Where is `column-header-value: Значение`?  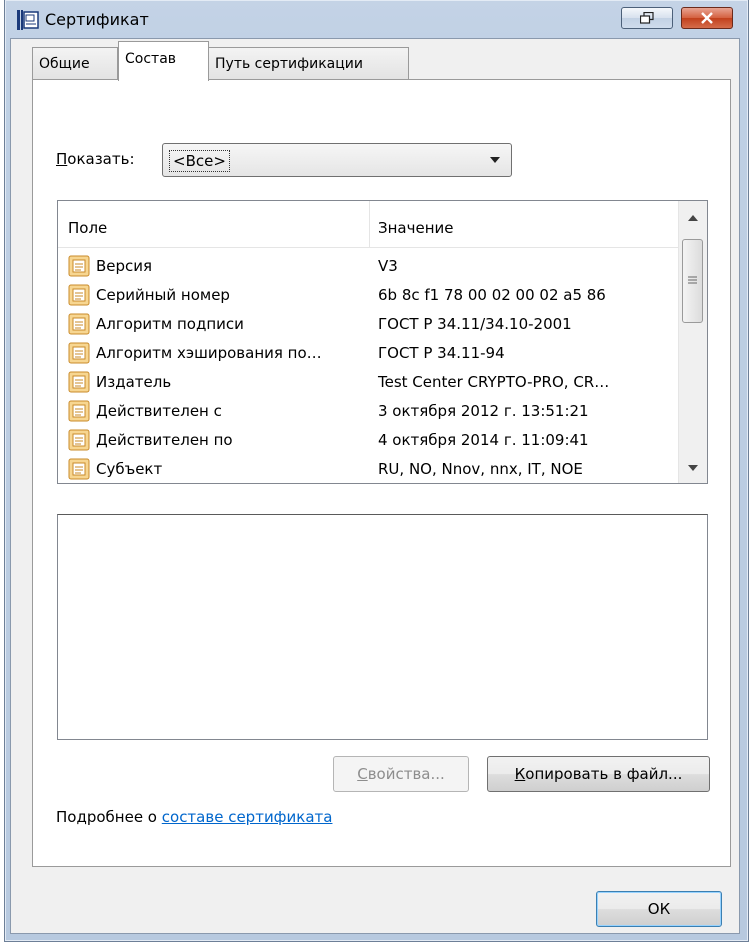
column-header-value: Значение is located at coordinates (416, 228).